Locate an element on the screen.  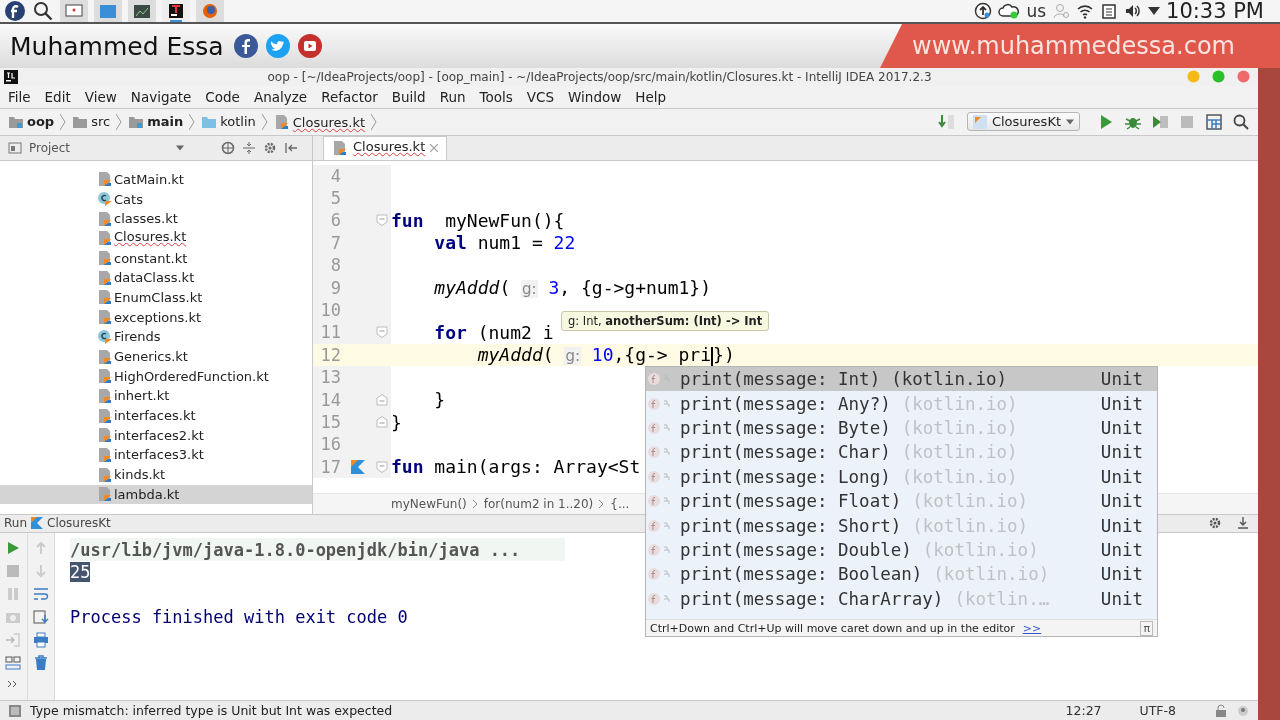
ide-logo-icon is located at coordinates (11, 76).